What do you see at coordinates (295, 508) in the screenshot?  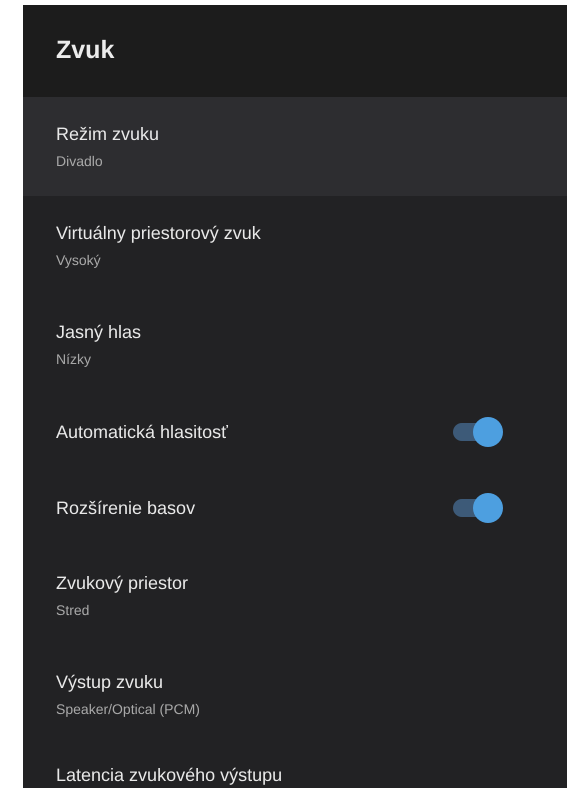 I see `toggle-item: Rozšírenie basov` at bounding box center [295, 508].